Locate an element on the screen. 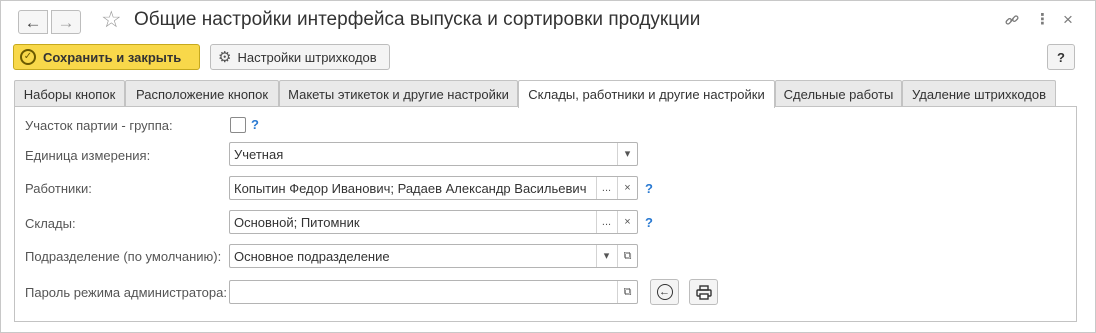 Image resolution: width=1096 pixels, height=333 pixels. forward-button: → is located at coordinates (66, 22).